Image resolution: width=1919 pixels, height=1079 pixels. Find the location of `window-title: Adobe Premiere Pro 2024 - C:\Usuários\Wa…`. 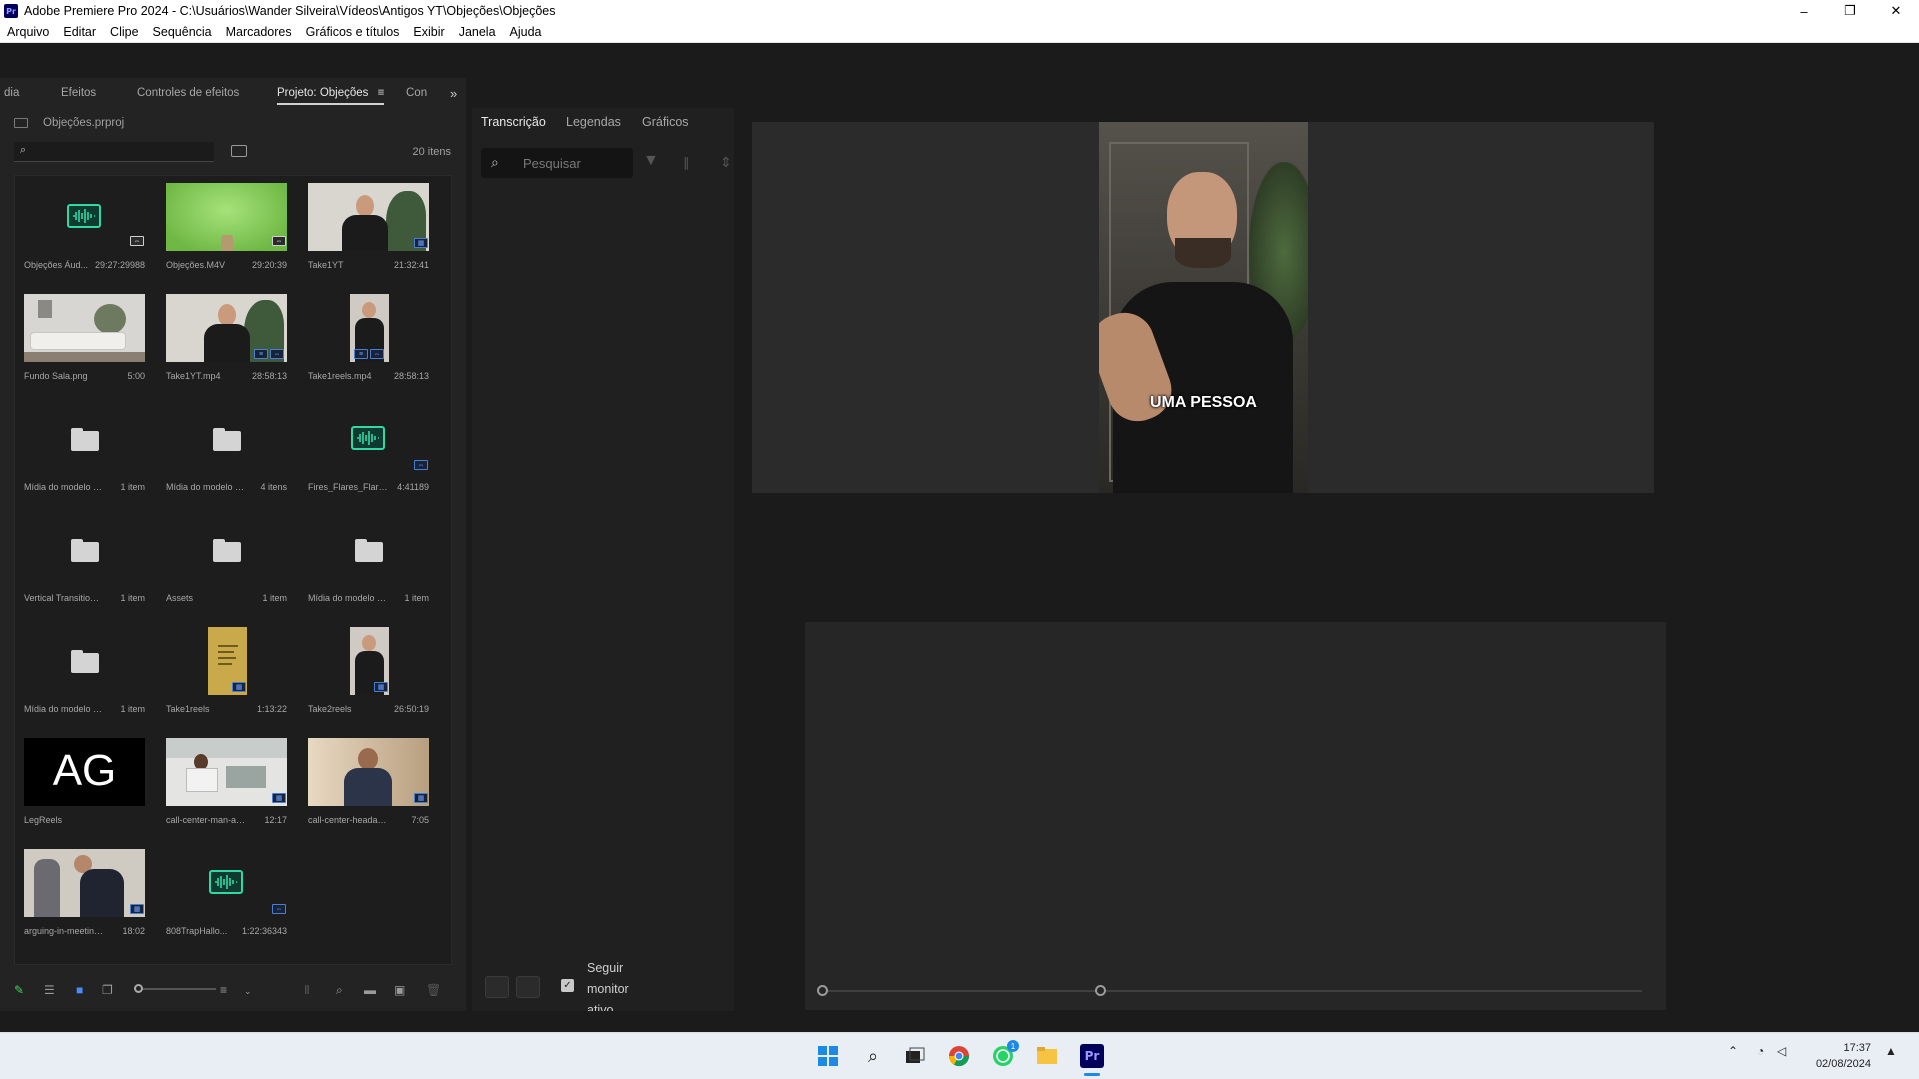

window-title: Adobe Premiere Pro 2024 - C:\Usuários\Wa… is located at coordinates (290, 11).